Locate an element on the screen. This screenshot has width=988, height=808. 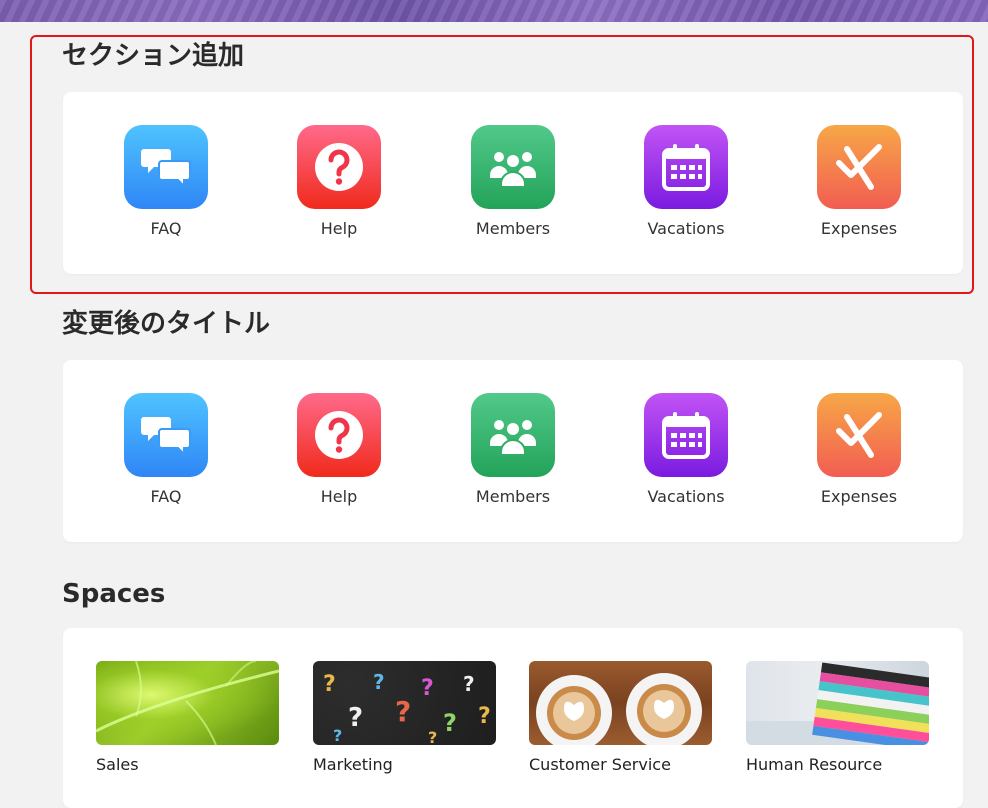
space-customer-service: Customer Service is located at coordinates (620, 718).